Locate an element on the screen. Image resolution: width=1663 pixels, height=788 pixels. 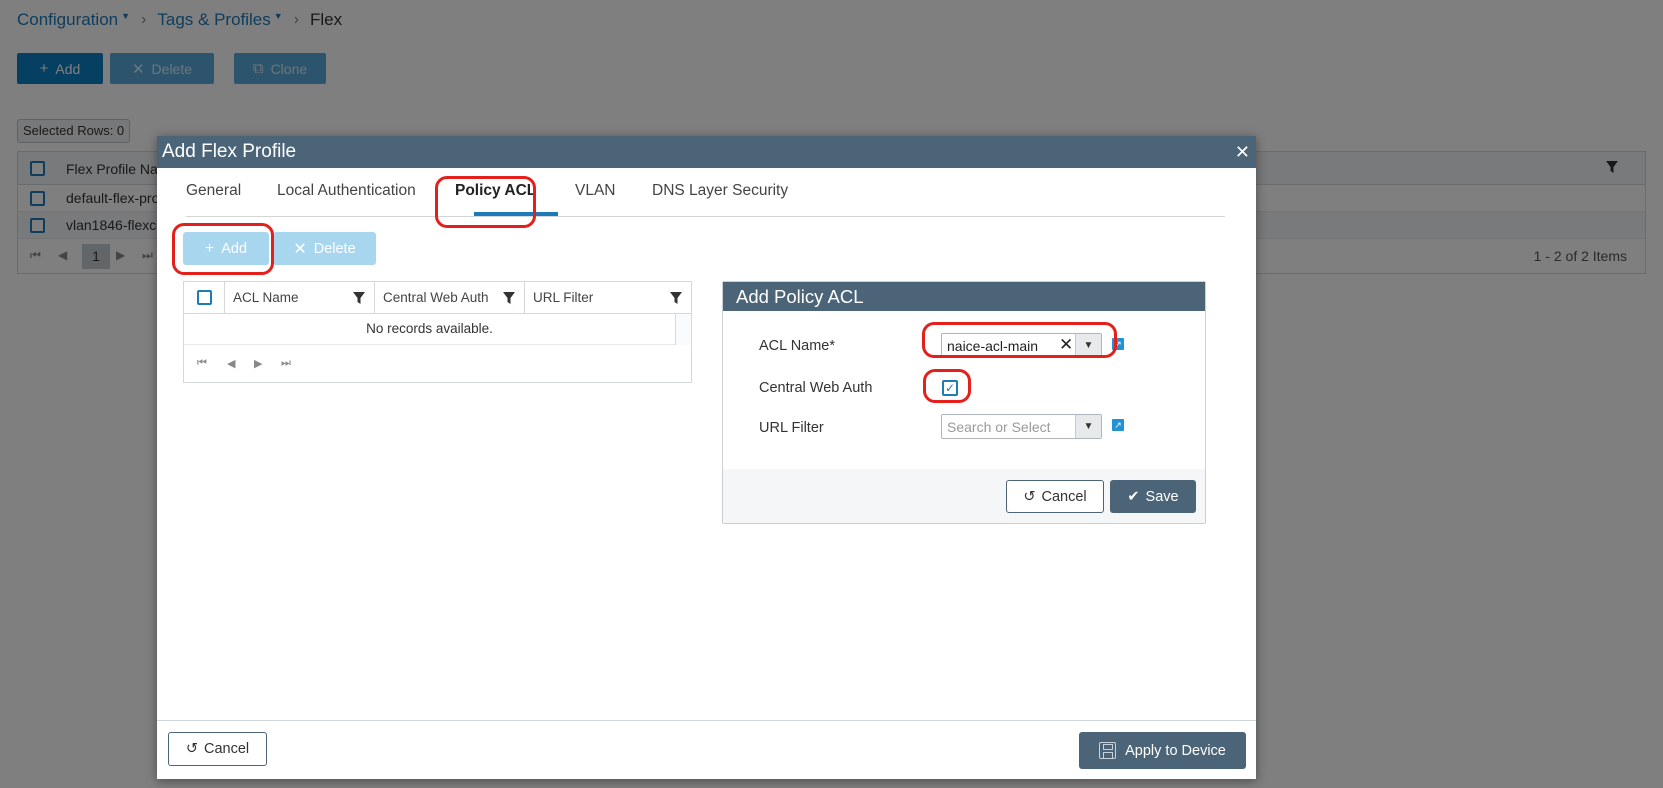
acl-name-select: naice-acl-main ✕ ▼ is located at coordinates (1021, 345).